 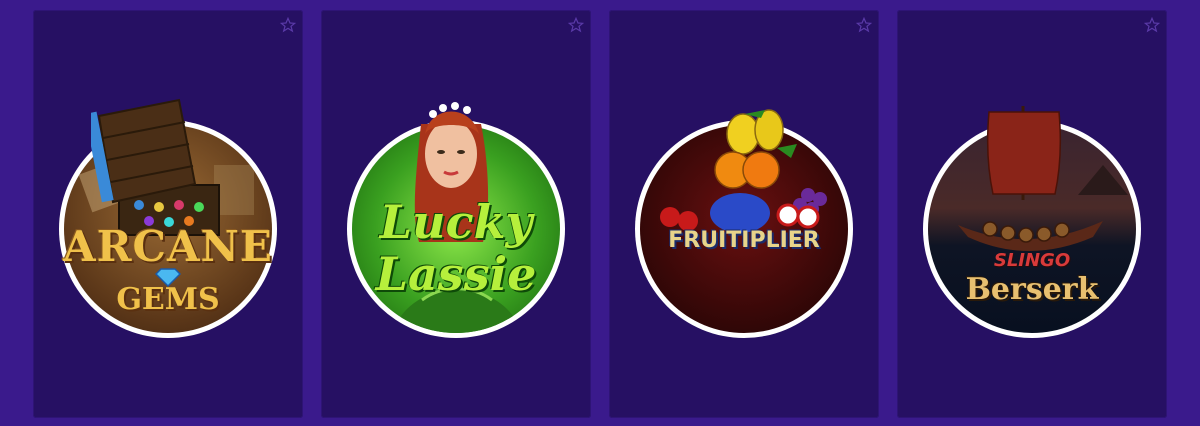 What do you see at coordinates (456, 274) in the screenshot?
I see `game-subtitle: Lassie` at bounding box center [456, 274].